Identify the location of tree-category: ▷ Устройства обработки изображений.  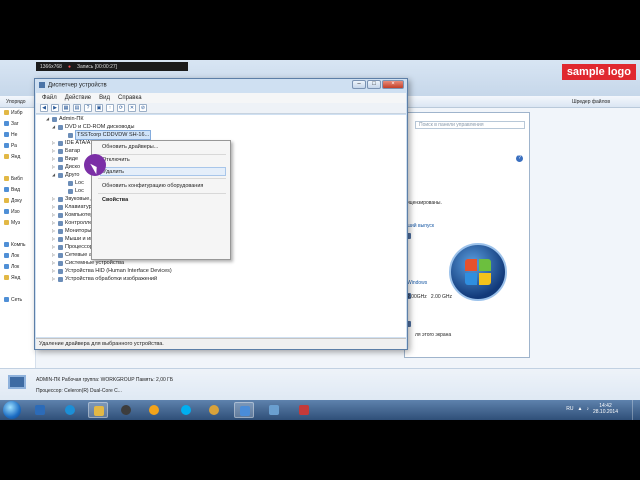
(104, 279).